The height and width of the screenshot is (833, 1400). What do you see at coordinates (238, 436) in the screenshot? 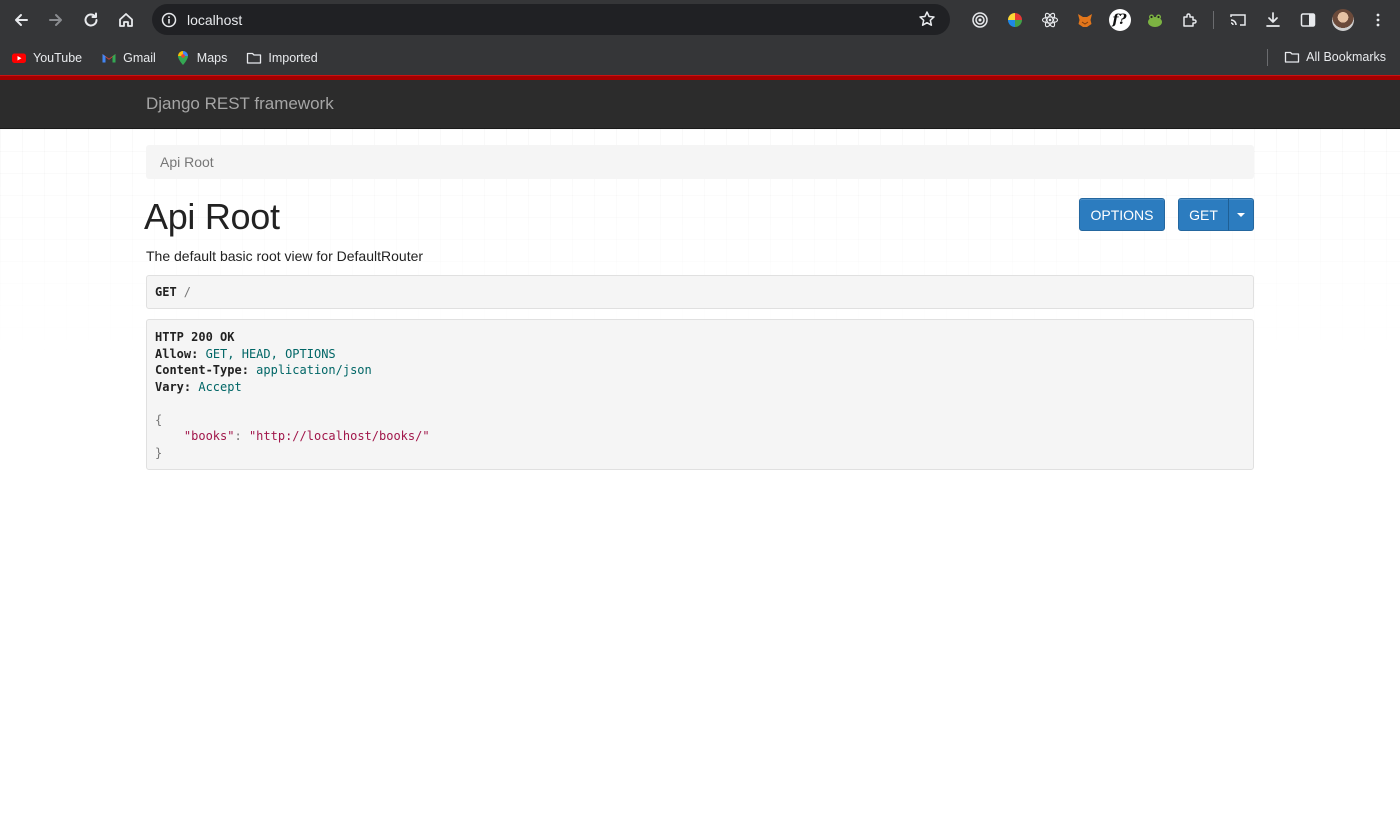
I see `json-colon: :` at bounding box center [238, 436].